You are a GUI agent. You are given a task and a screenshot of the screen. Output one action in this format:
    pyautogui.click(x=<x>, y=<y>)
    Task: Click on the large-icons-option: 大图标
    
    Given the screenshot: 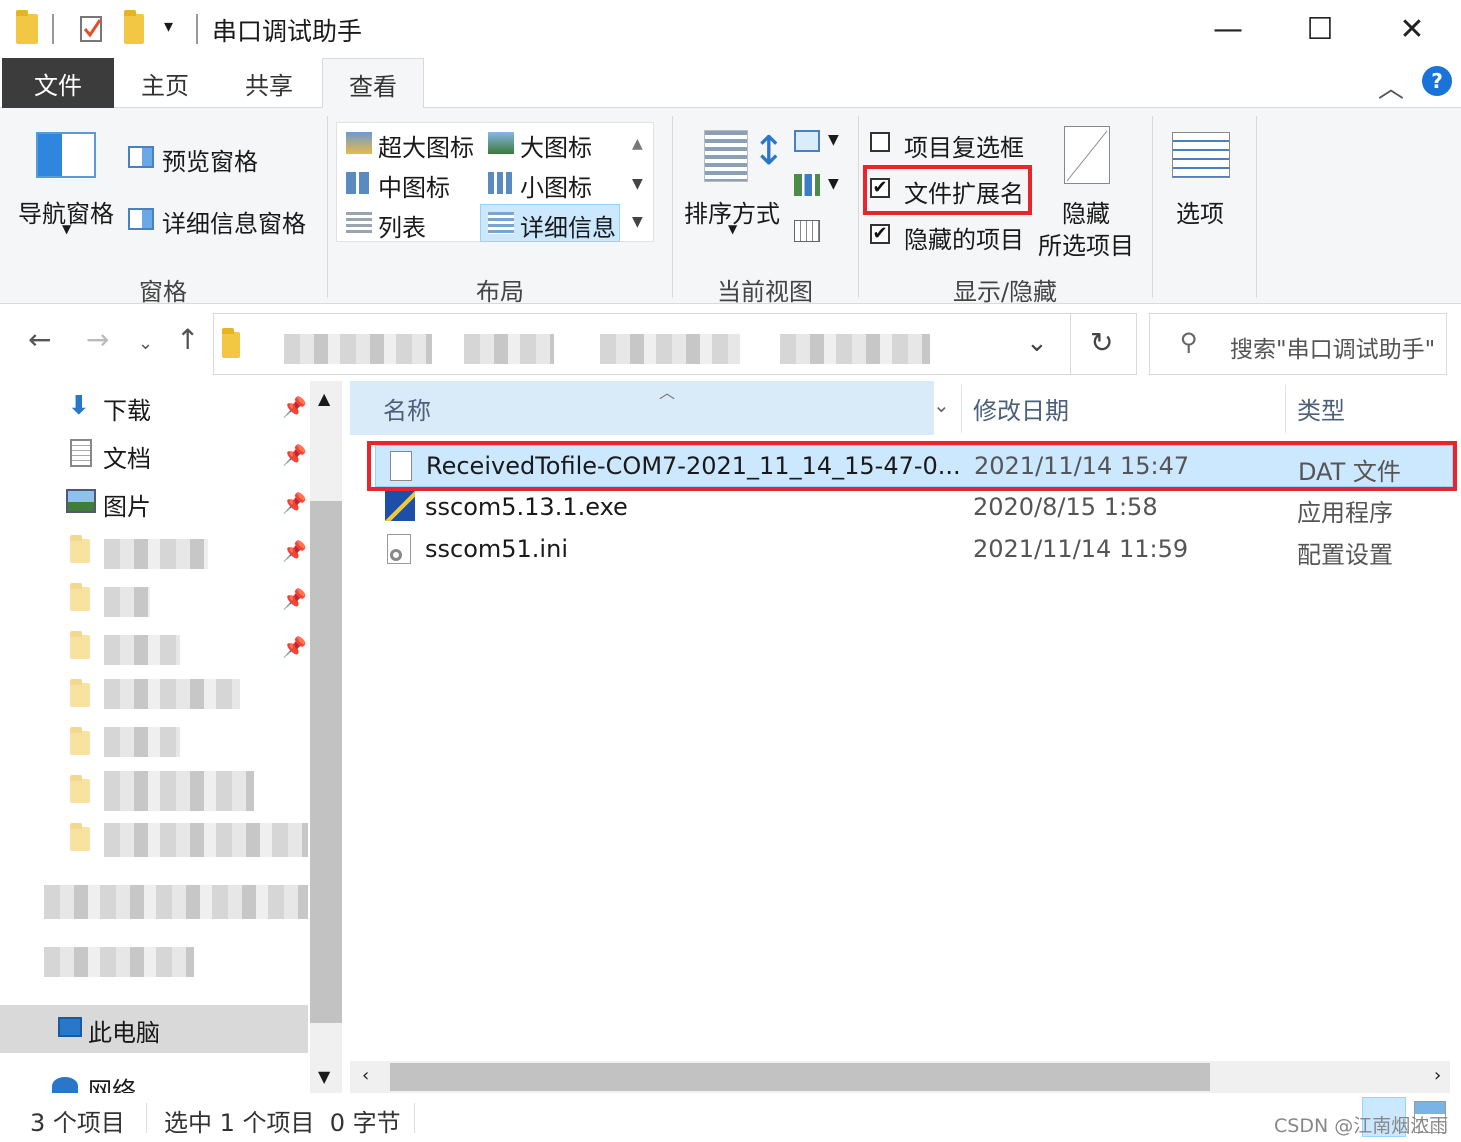 What is the action you would take?
    pyautogui.click(x=556, y=145)
    